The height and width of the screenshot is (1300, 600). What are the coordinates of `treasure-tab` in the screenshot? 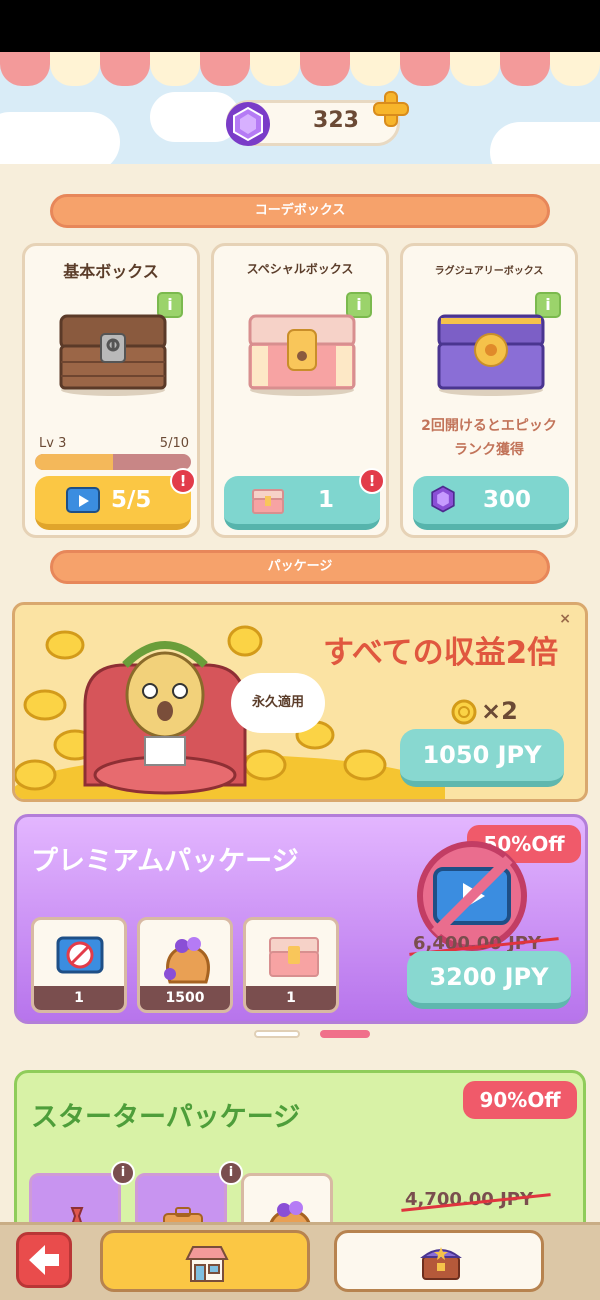 It's located at (439, 1261).